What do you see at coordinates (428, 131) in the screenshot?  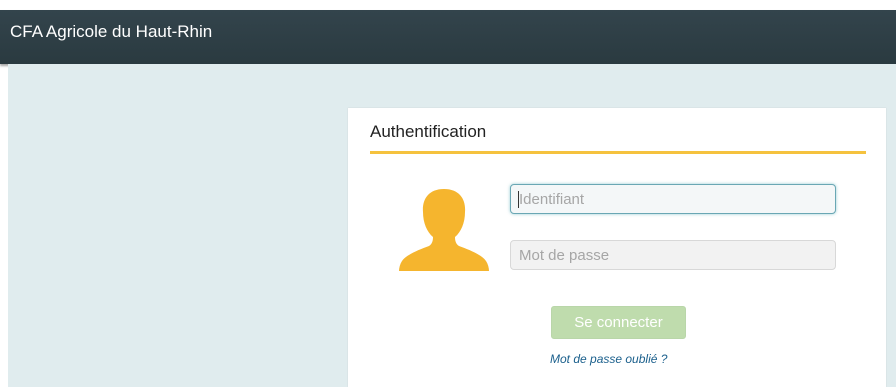 I see `panel-title: Authentification` at bounding box center [428, 131].